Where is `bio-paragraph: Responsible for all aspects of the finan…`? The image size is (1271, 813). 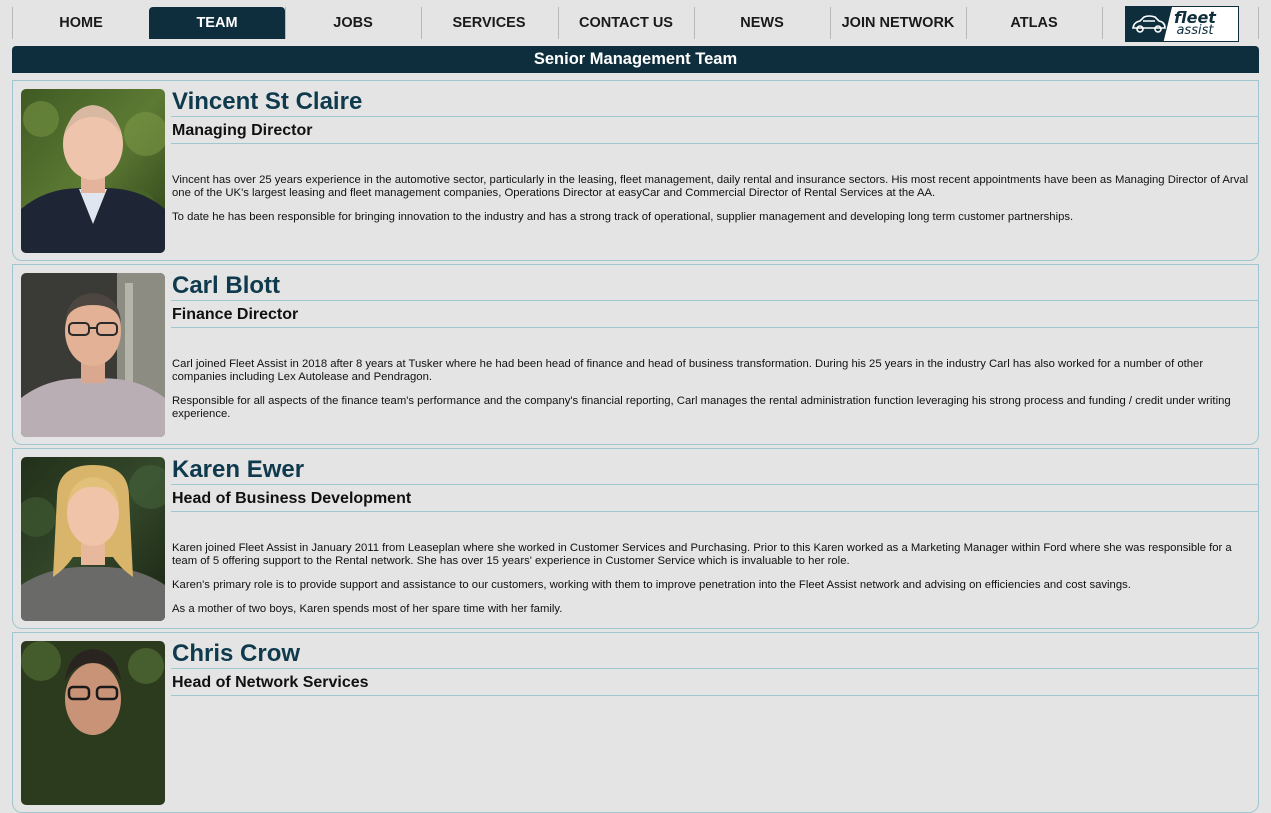 bio-paragraph: Responsible for all aspects of the finan… is located at coordinates (701, 407).